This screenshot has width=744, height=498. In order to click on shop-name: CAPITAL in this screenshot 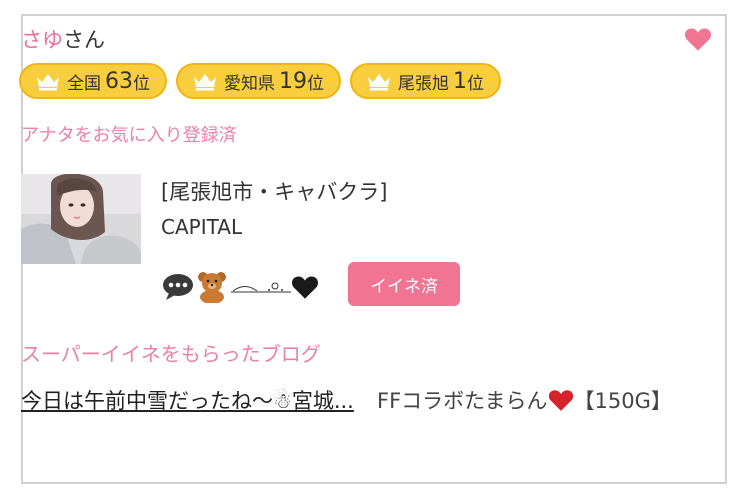, I will do `click(201, 227)`.